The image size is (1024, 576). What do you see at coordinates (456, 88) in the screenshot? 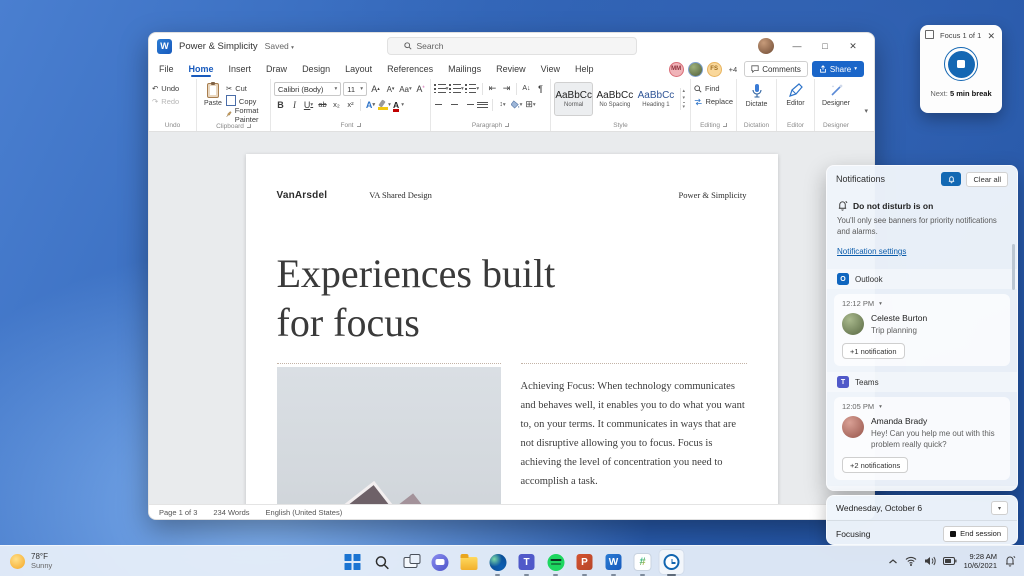
I see `numbering-button: ▾` at bounding box center [456, 88].